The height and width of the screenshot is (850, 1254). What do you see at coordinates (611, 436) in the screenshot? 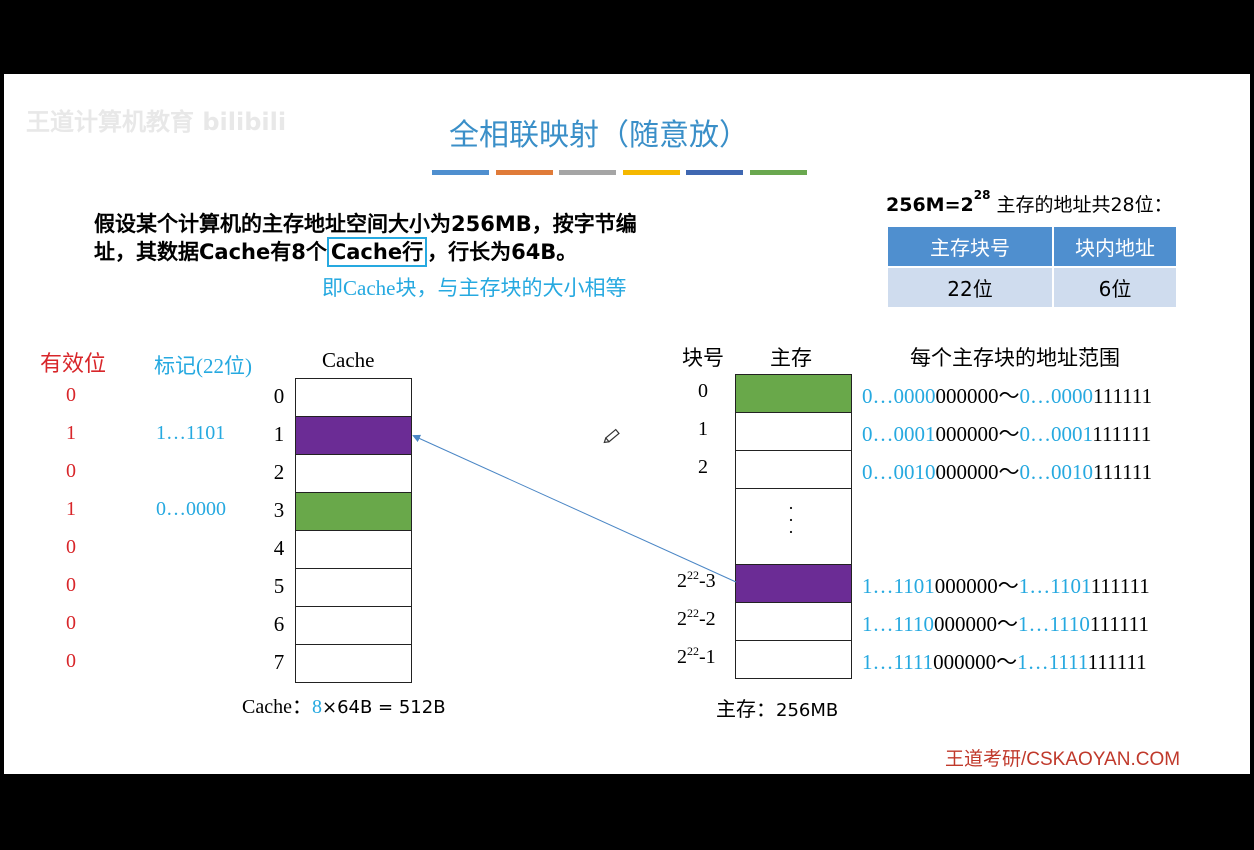
I see `pencil-icon` at bounding box center [611, 436].